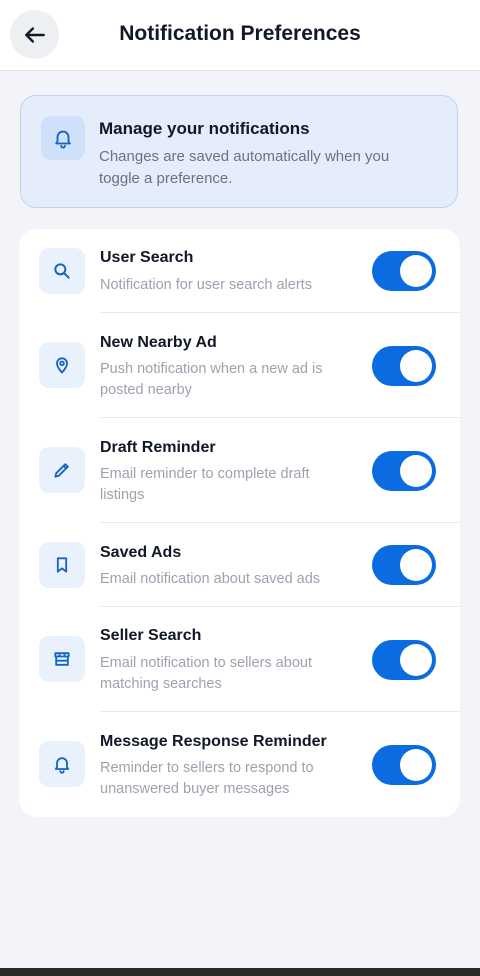 Image resolution: width=480 pixels, height=976 pixels. I want to click on new-nearby-ad-toggle, so click(404, 366).